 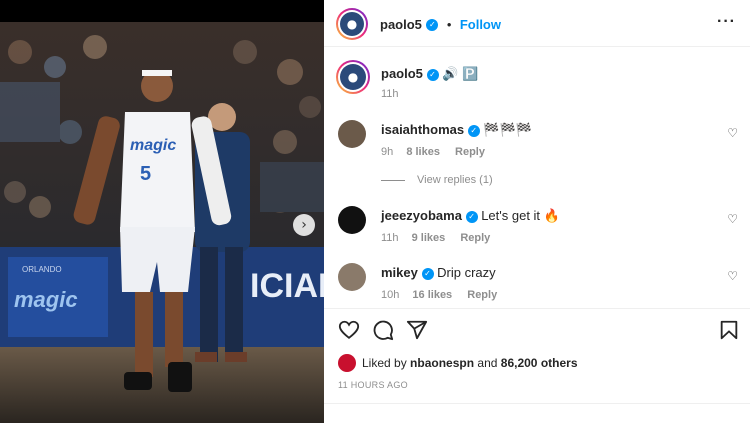 What do you see at coordinates (538, 283) in the screenshot?
I see `comment-item: mikey ✓ Drip crazy 10h 16 likes Reply ♡` at bounding box center [538, 283].